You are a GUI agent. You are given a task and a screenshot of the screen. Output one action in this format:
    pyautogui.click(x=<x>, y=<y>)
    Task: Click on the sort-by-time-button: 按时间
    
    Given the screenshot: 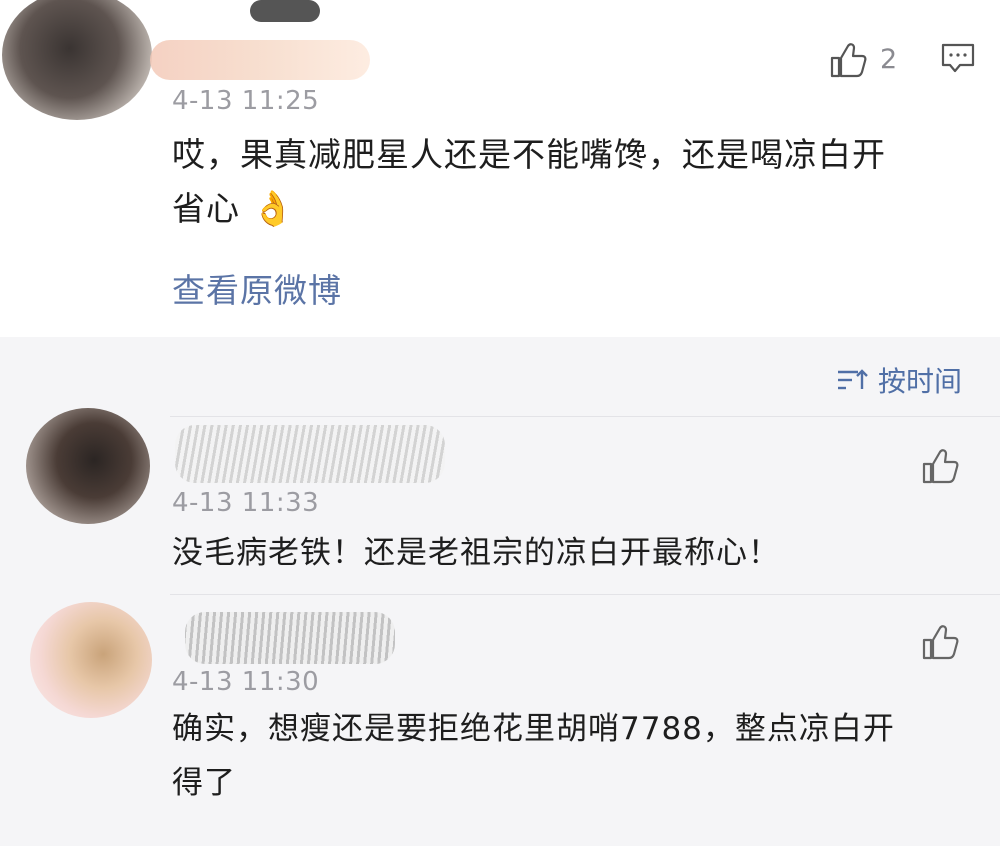 What is the action you would take?
    pyautogui.click(x=899, y=380)
    